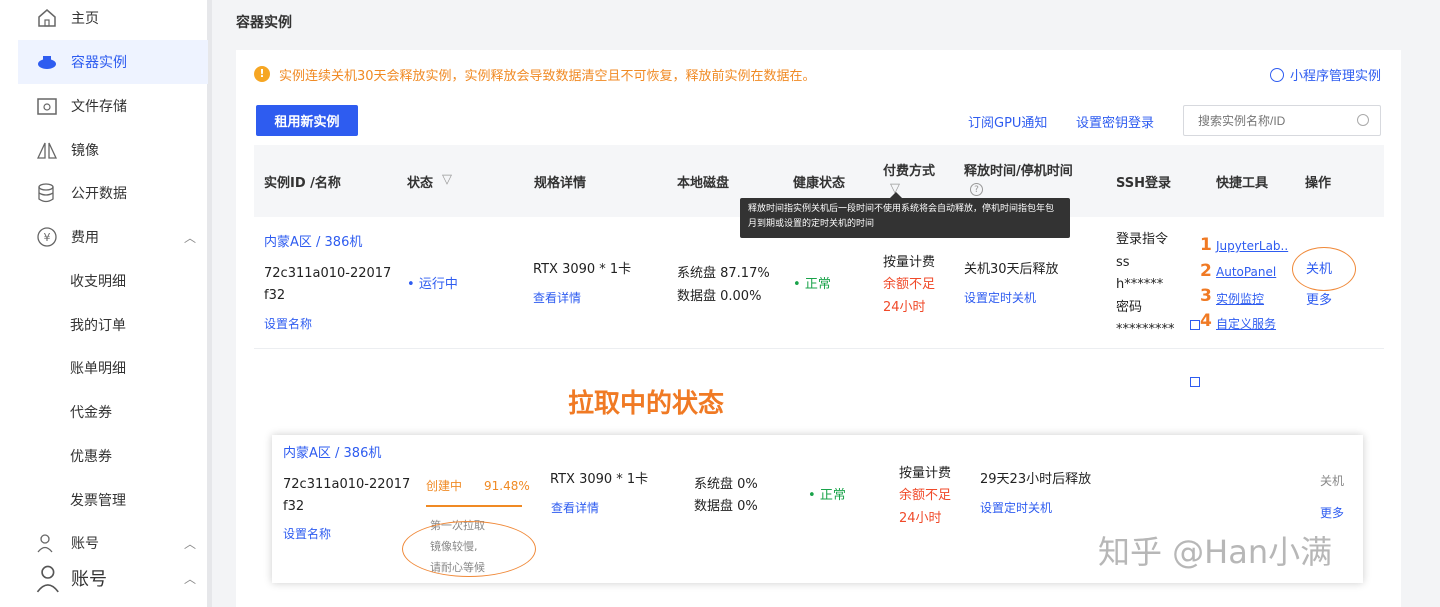 The height and width of the screenshot is (607, 1440). What do you see at coordinates (98, 500) in the screenshot?
I see `sidebar-sub-invoice: 发票管理` at bounding box center [98, 500].